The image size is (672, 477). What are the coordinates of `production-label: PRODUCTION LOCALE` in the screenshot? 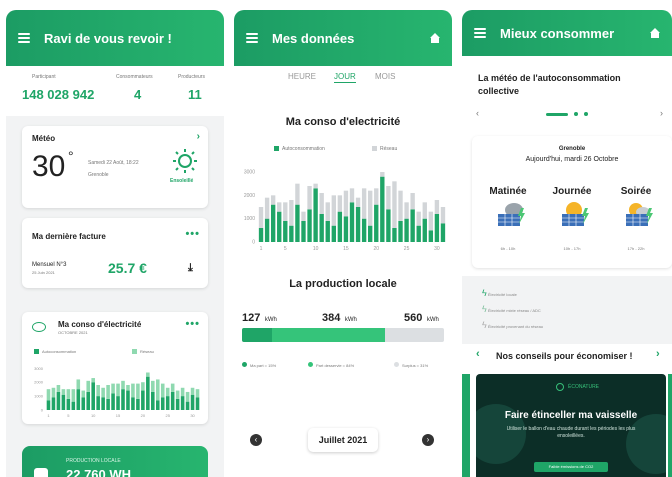 It's located at (93, 461).